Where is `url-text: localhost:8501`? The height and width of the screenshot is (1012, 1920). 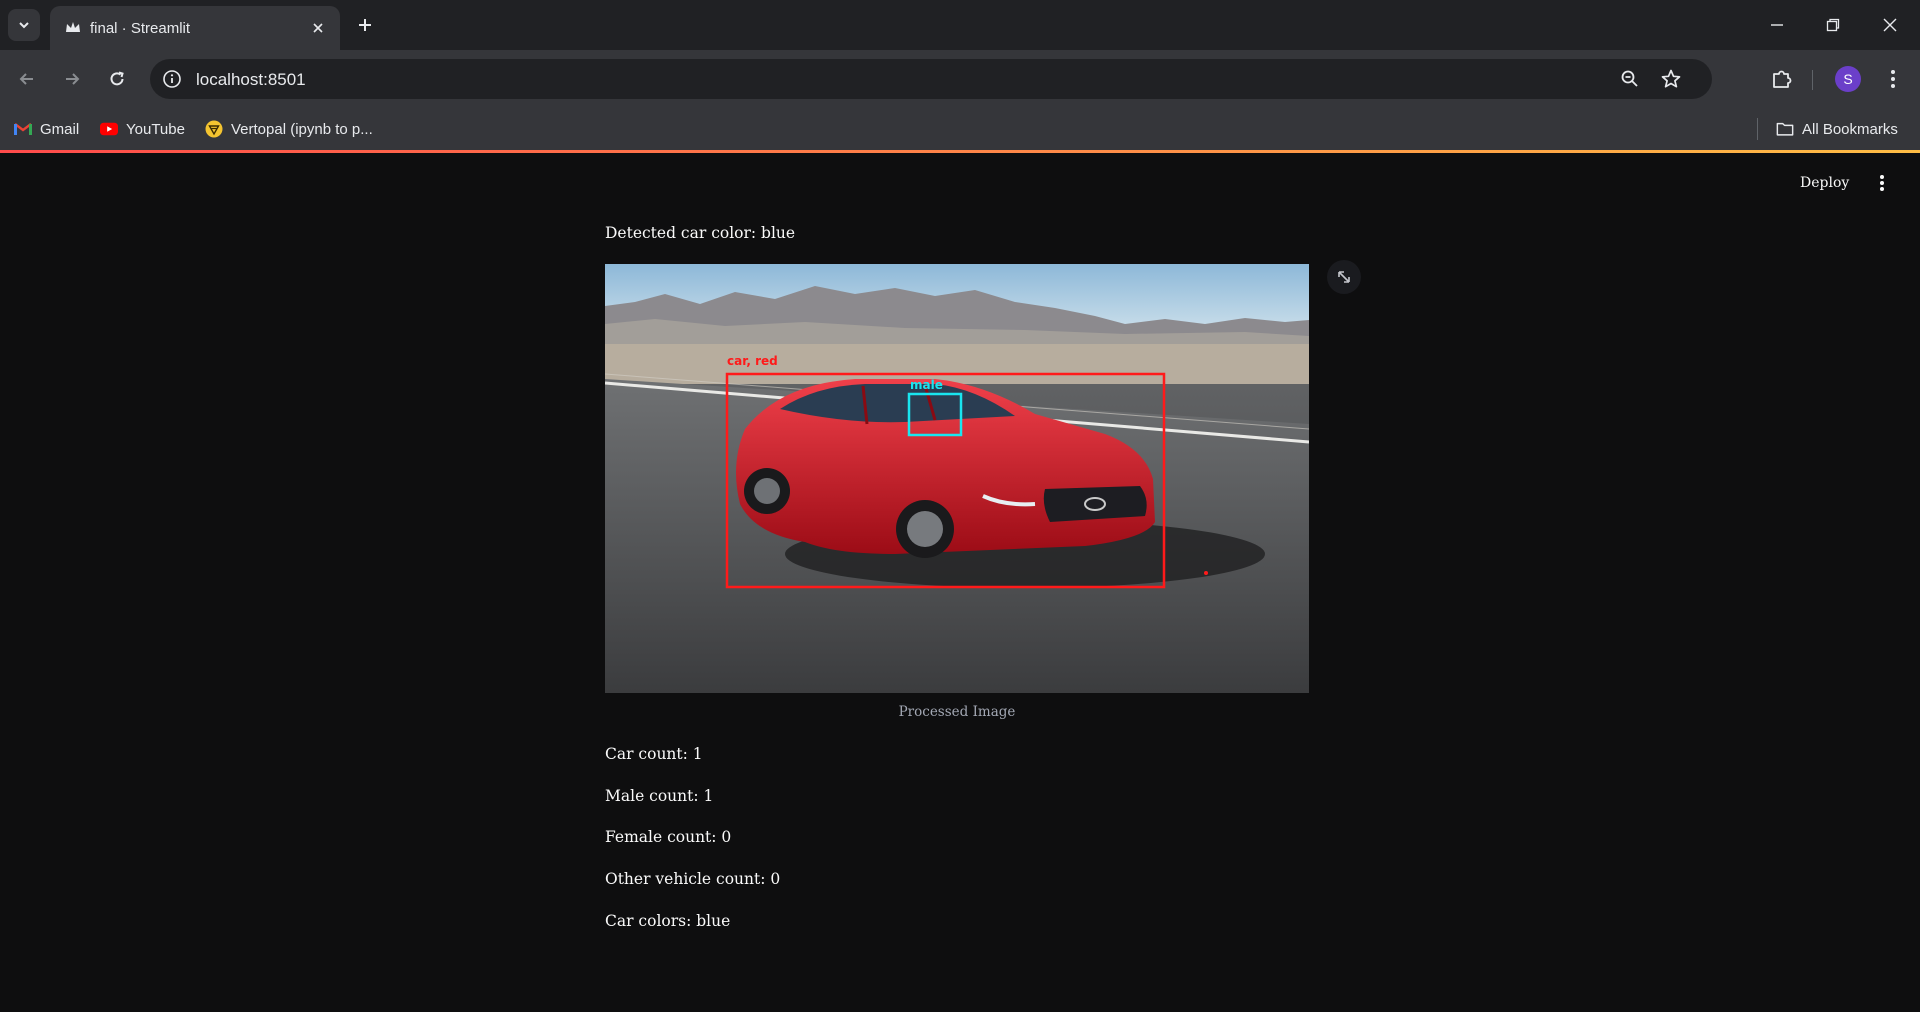 url-text: localhost:8501 is located at coordinates (251, 79).